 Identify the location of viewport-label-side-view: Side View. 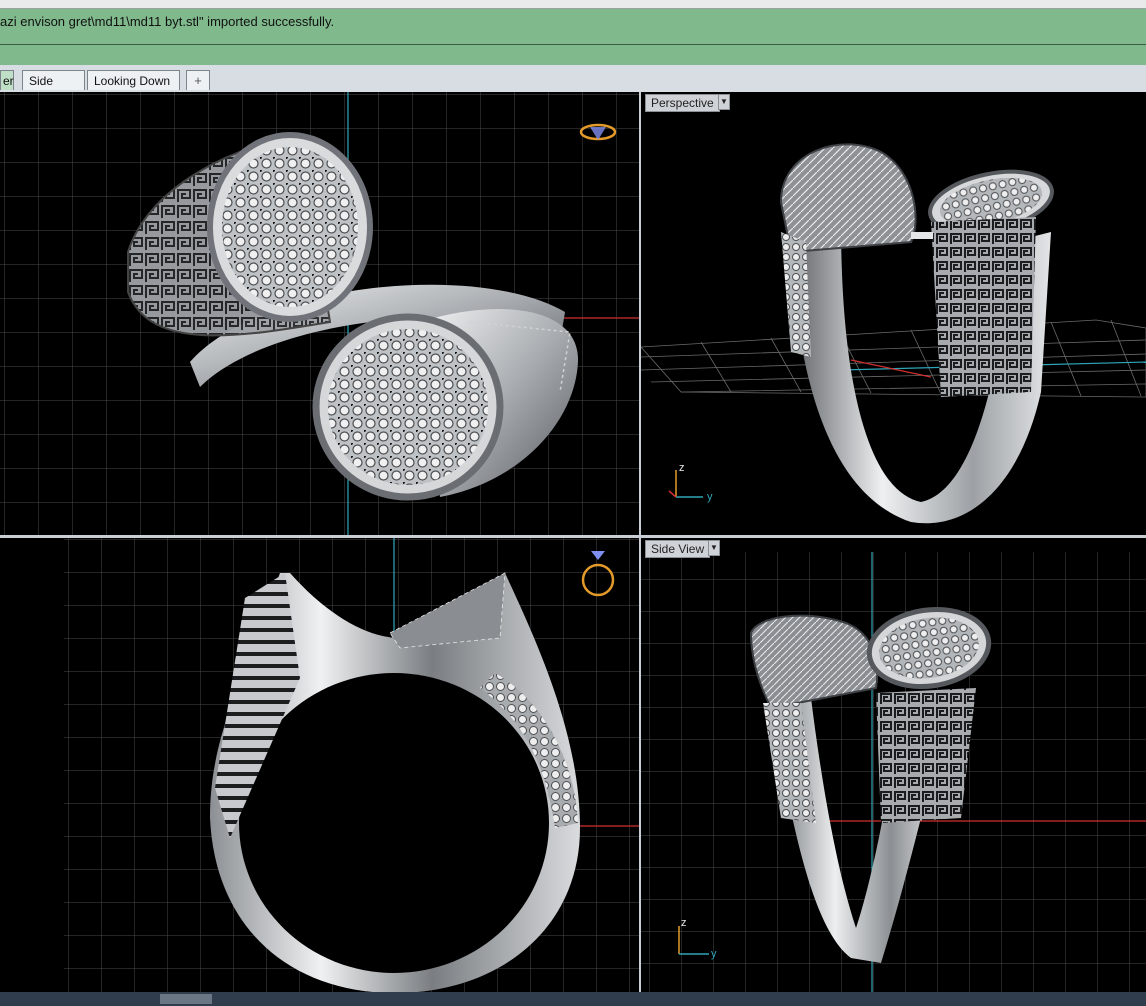
(678, 549).